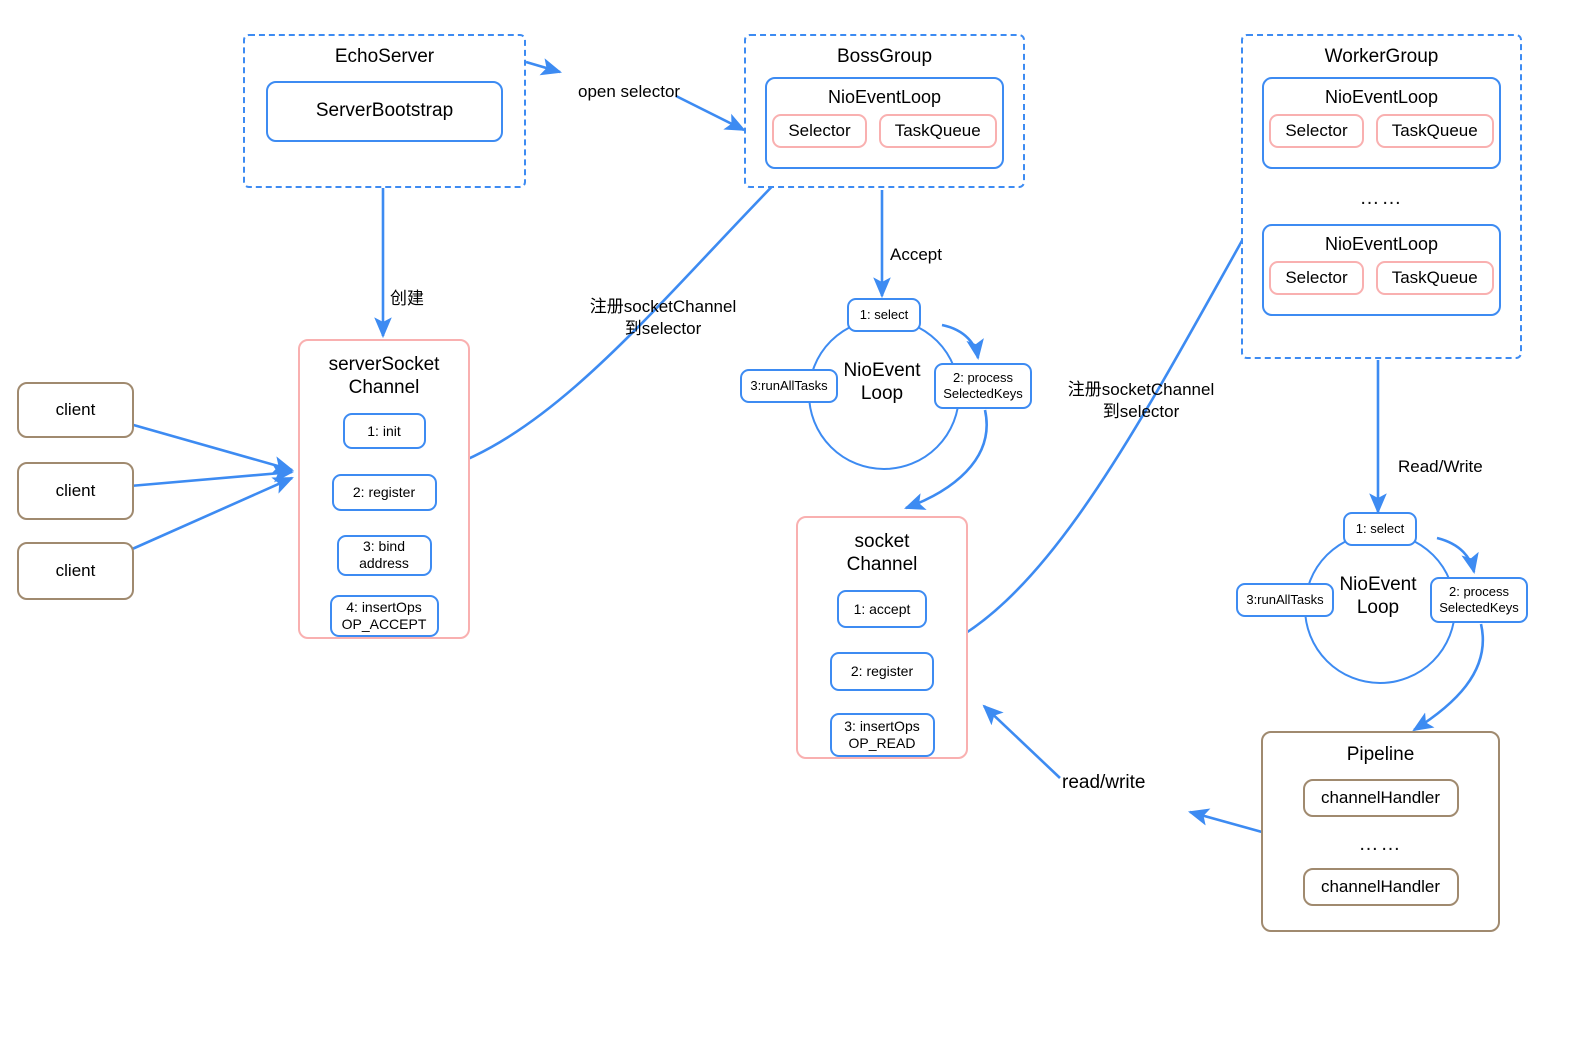 The width and height of the screenshot is (1582, 1062). I want to click on worker-selector-2: Selector, so click(1316, 277).